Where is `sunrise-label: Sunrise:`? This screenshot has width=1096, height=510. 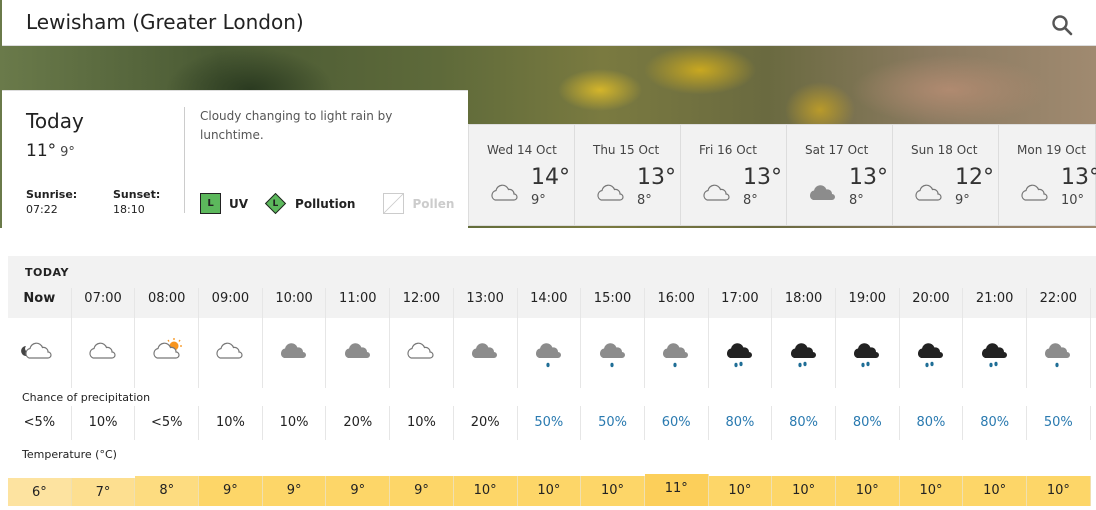
sunrise-label: Sunrise: is located at coordinates (52, 194).